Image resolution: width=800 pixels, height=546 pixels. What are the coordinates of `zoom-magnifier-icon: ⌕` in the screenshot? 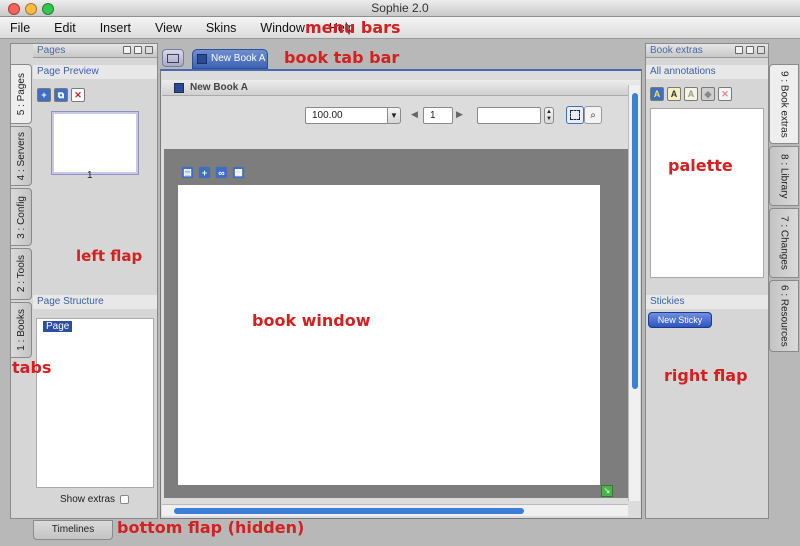 It's located at (593, 115).